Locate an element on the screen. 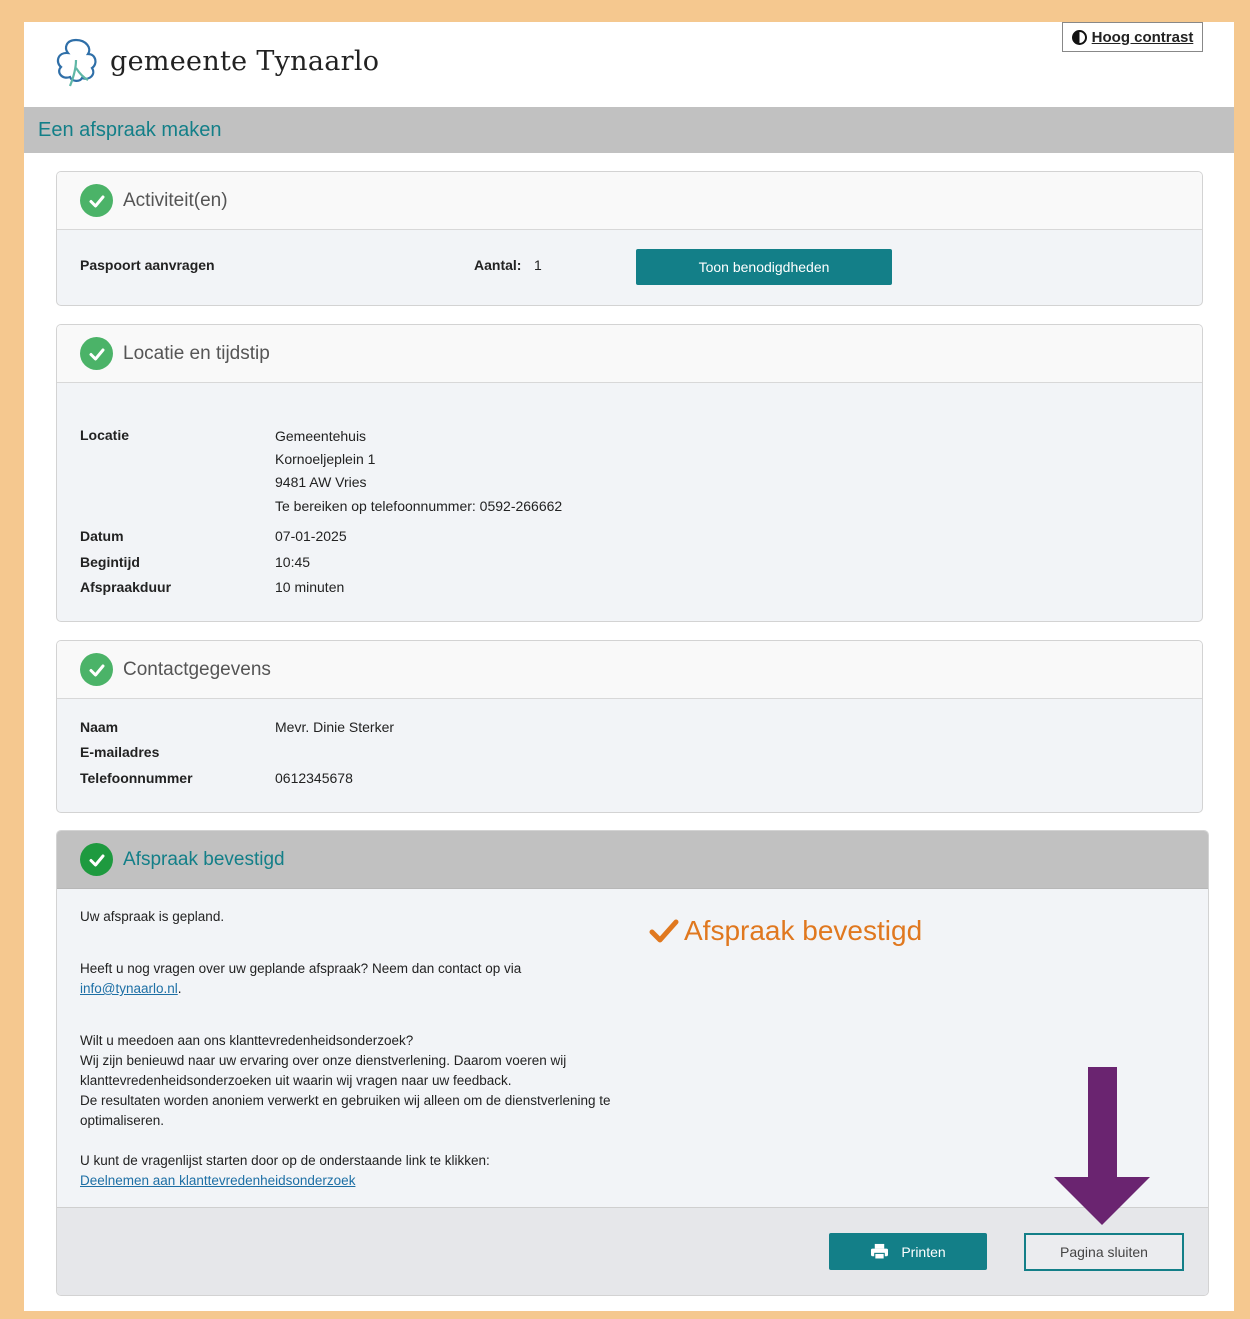 This screenshot has width=1250, height=1319. duur-label: Afspraakduur is located at coordinates (126, 587).